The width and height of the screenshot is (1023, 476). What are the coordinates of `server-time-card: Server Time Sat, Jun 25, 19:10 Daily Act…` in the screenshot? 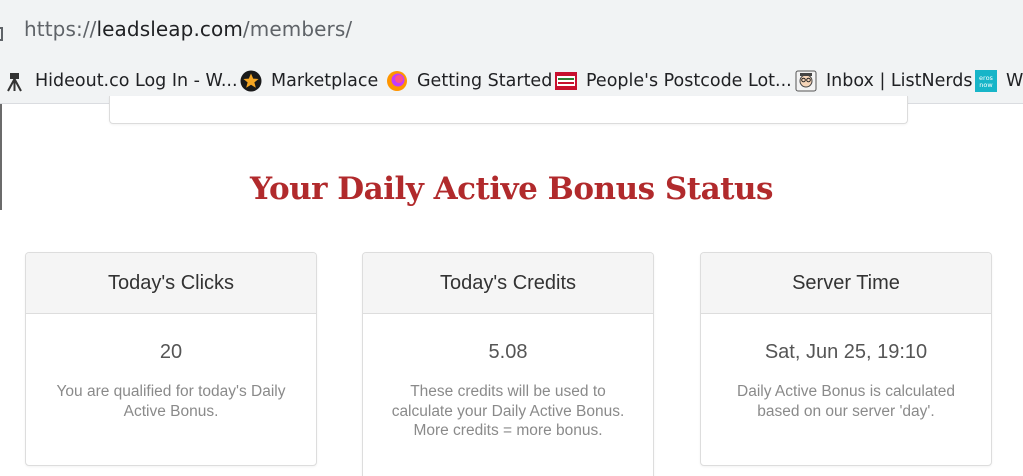 It's located at (846, 359).